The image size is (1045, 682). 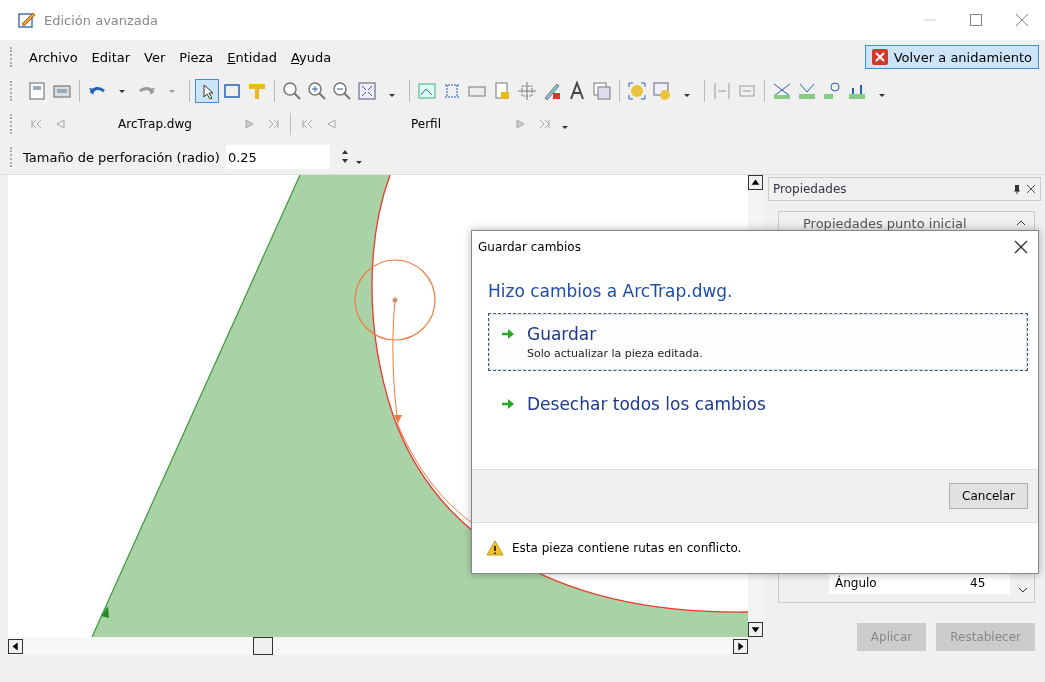 I want to click on radius-field: 0.25, so click(x=277, y=157).